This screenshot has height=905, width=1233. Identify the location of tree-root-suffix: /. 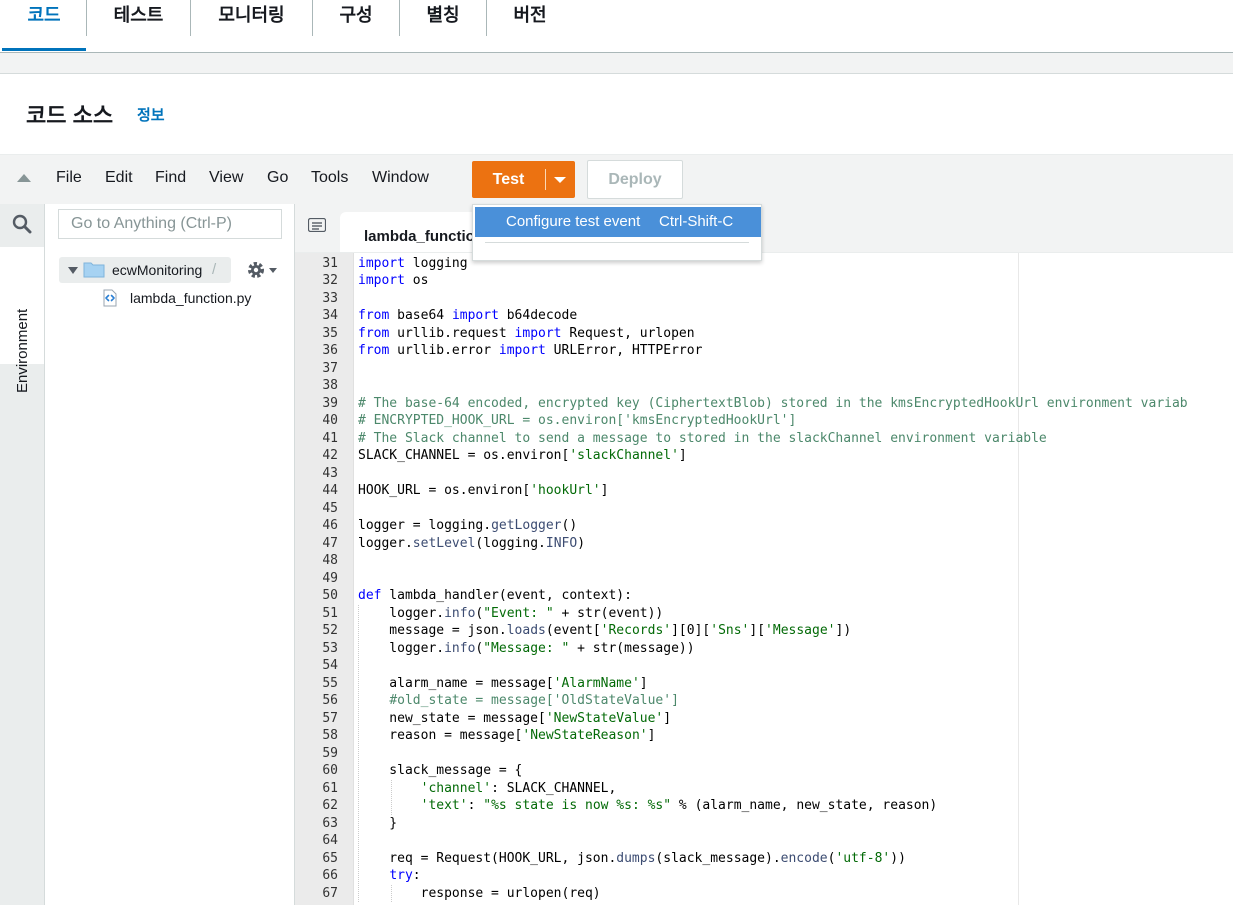
(214, 269).